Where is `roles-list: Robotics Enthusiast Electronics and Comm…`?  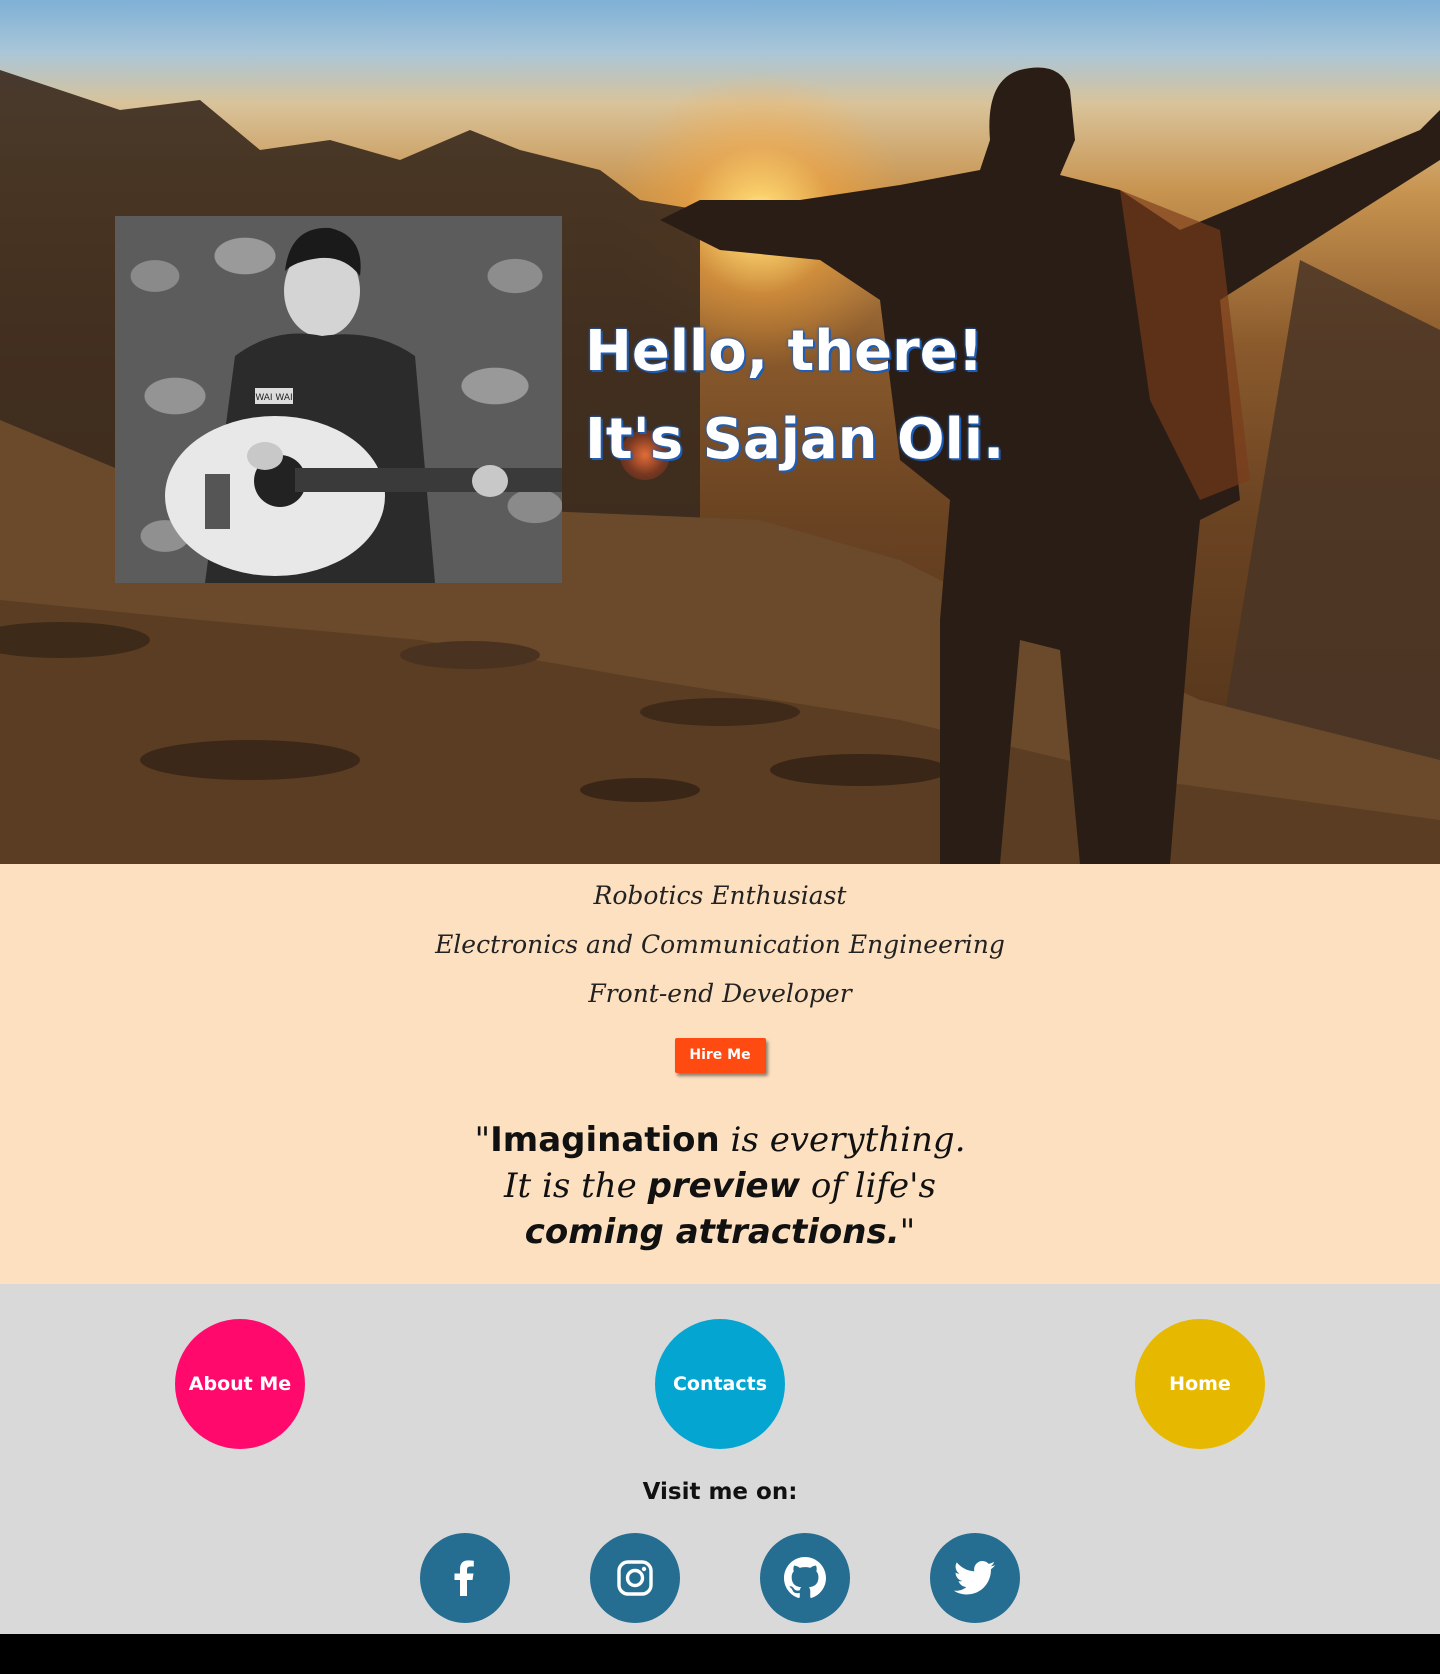 roles-list: Robotics Enthusiast Electronics and Comm… is located at coordinates (720, 941).